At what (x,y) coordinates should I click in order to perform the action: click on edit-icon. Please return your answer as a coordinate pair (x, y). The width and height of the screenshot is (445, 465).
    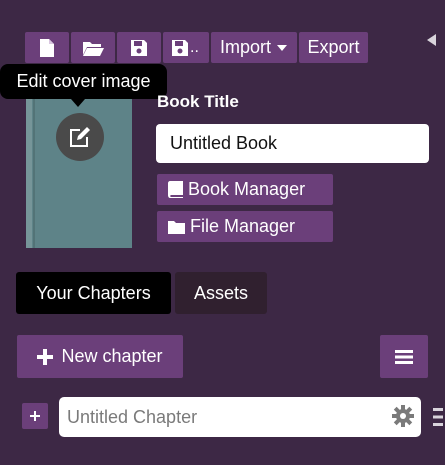
    Looking at the image, I should click on (80, 137).